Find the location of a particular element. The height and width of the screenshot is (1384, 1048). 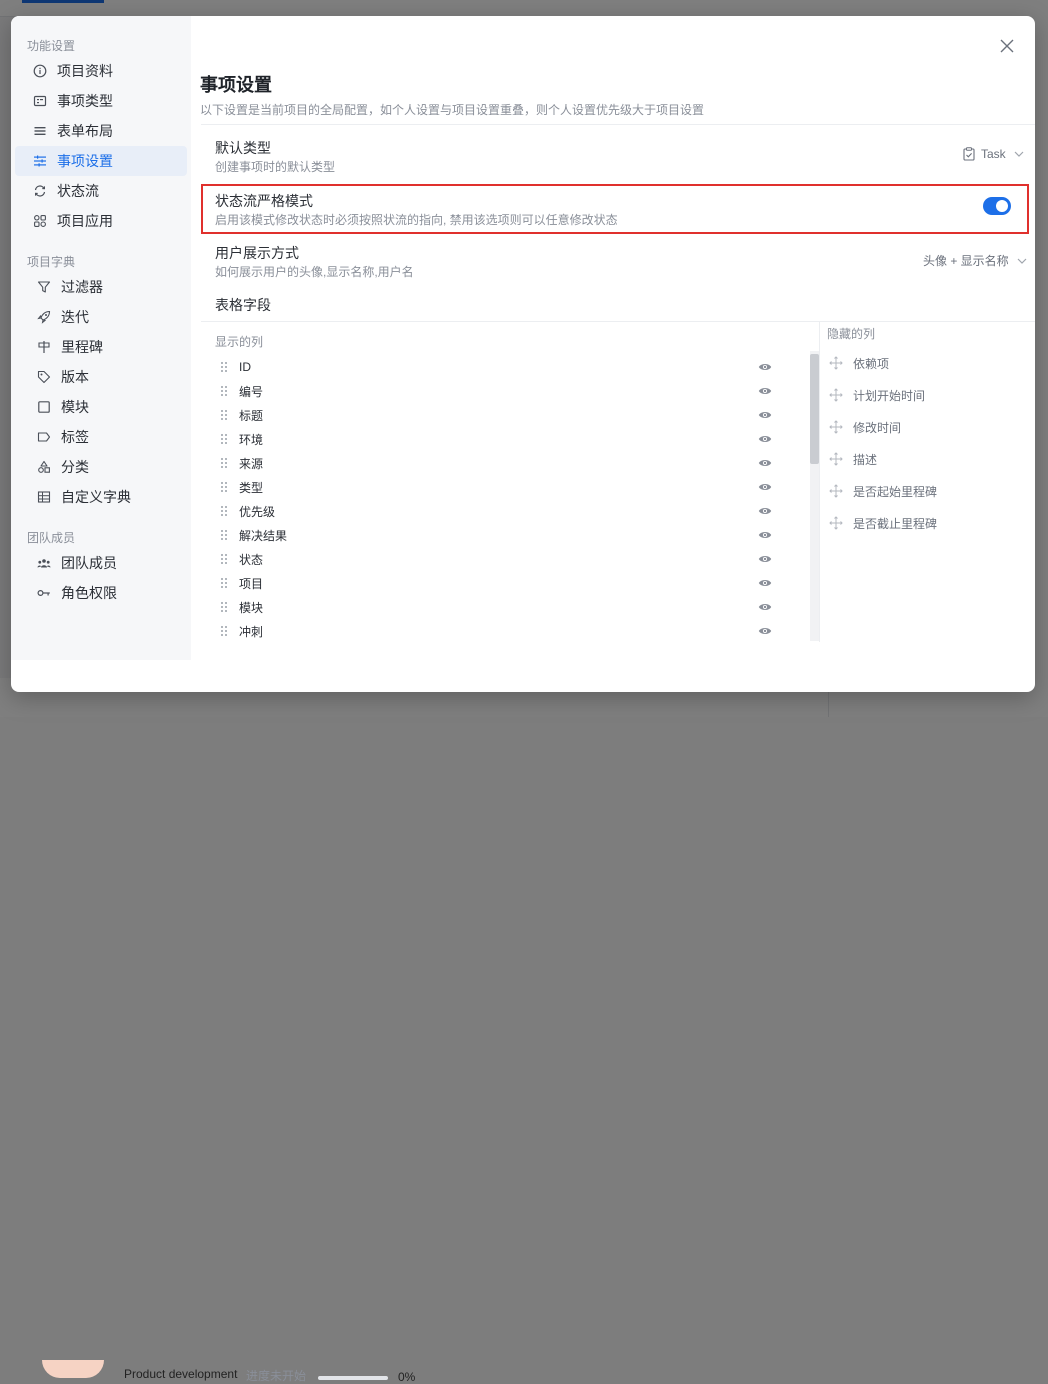

column-label: ID is located at coordinates (245, 367).